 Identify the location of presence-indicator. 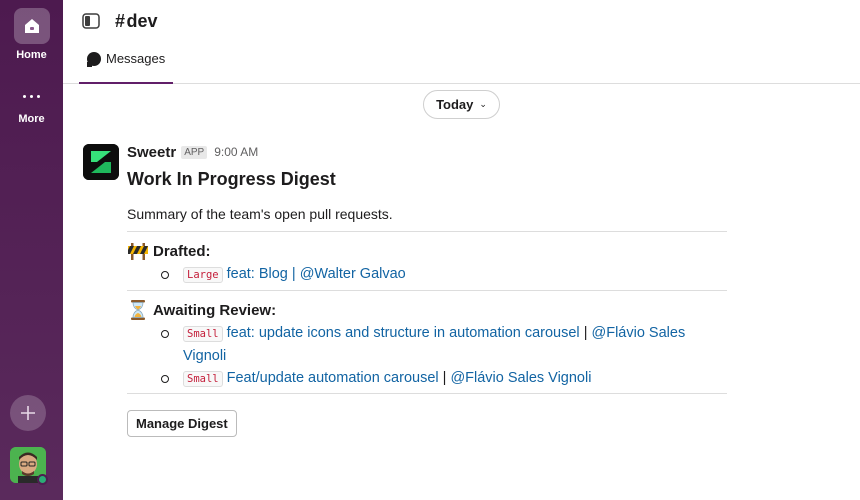
(42, 479).